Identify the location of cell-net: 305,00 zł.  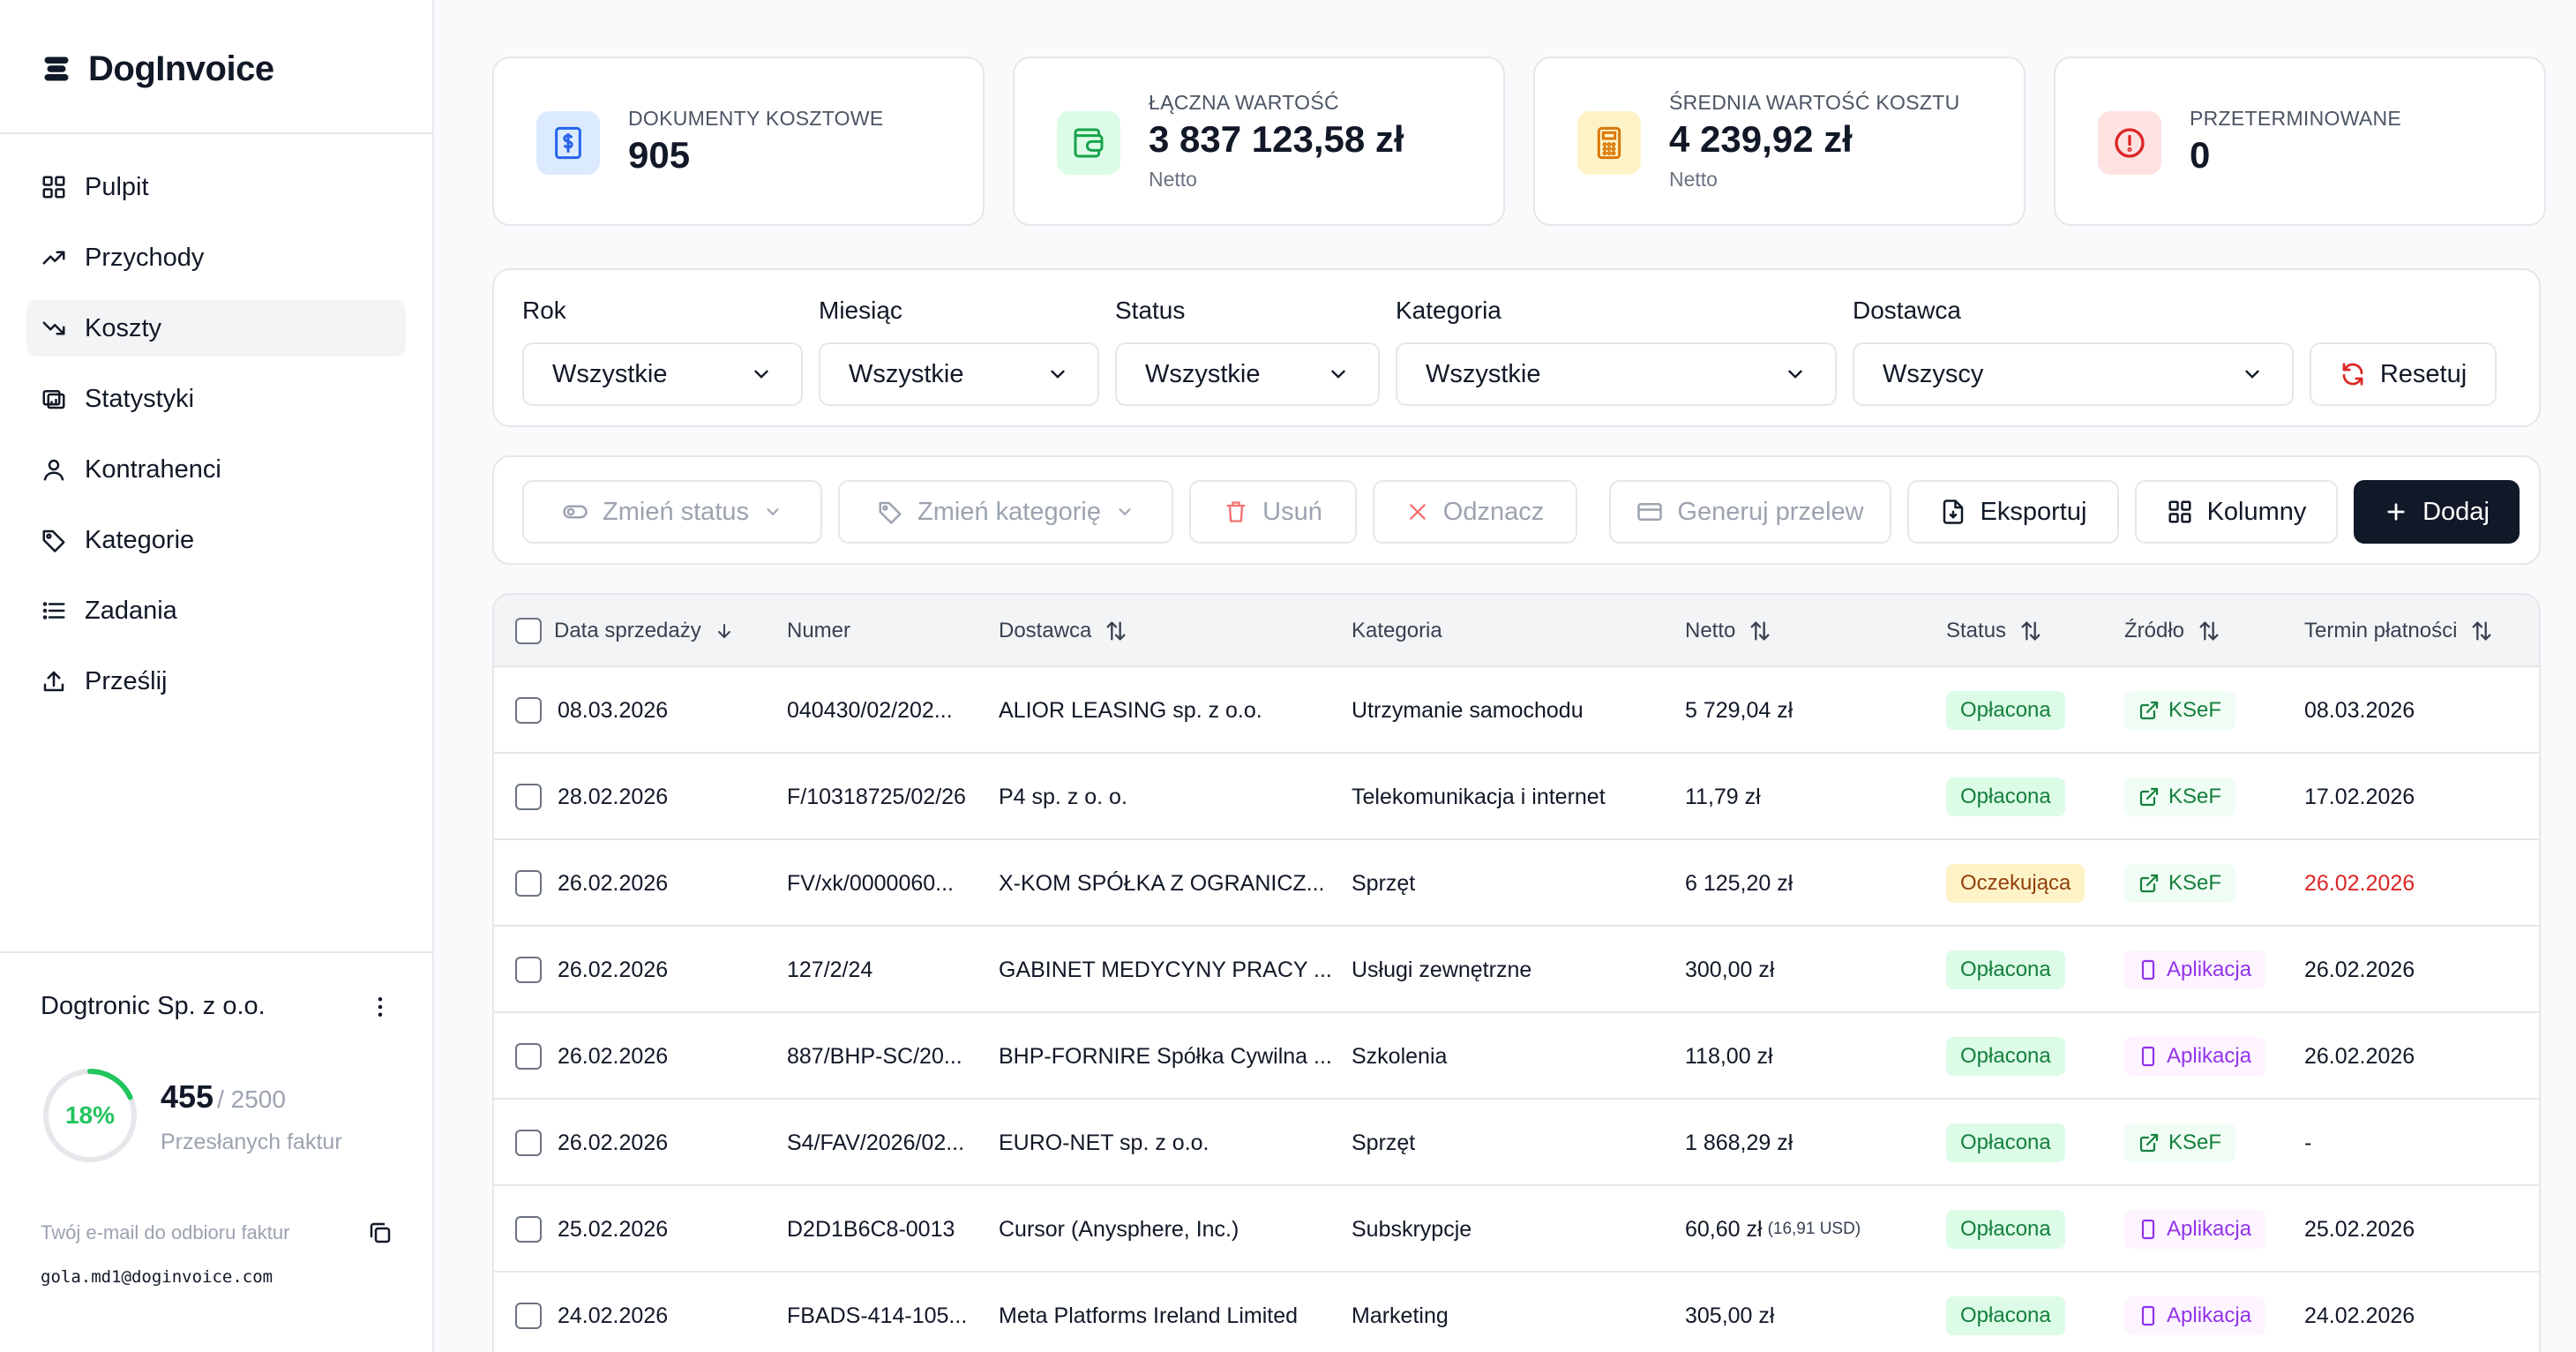
(1730, 1312).